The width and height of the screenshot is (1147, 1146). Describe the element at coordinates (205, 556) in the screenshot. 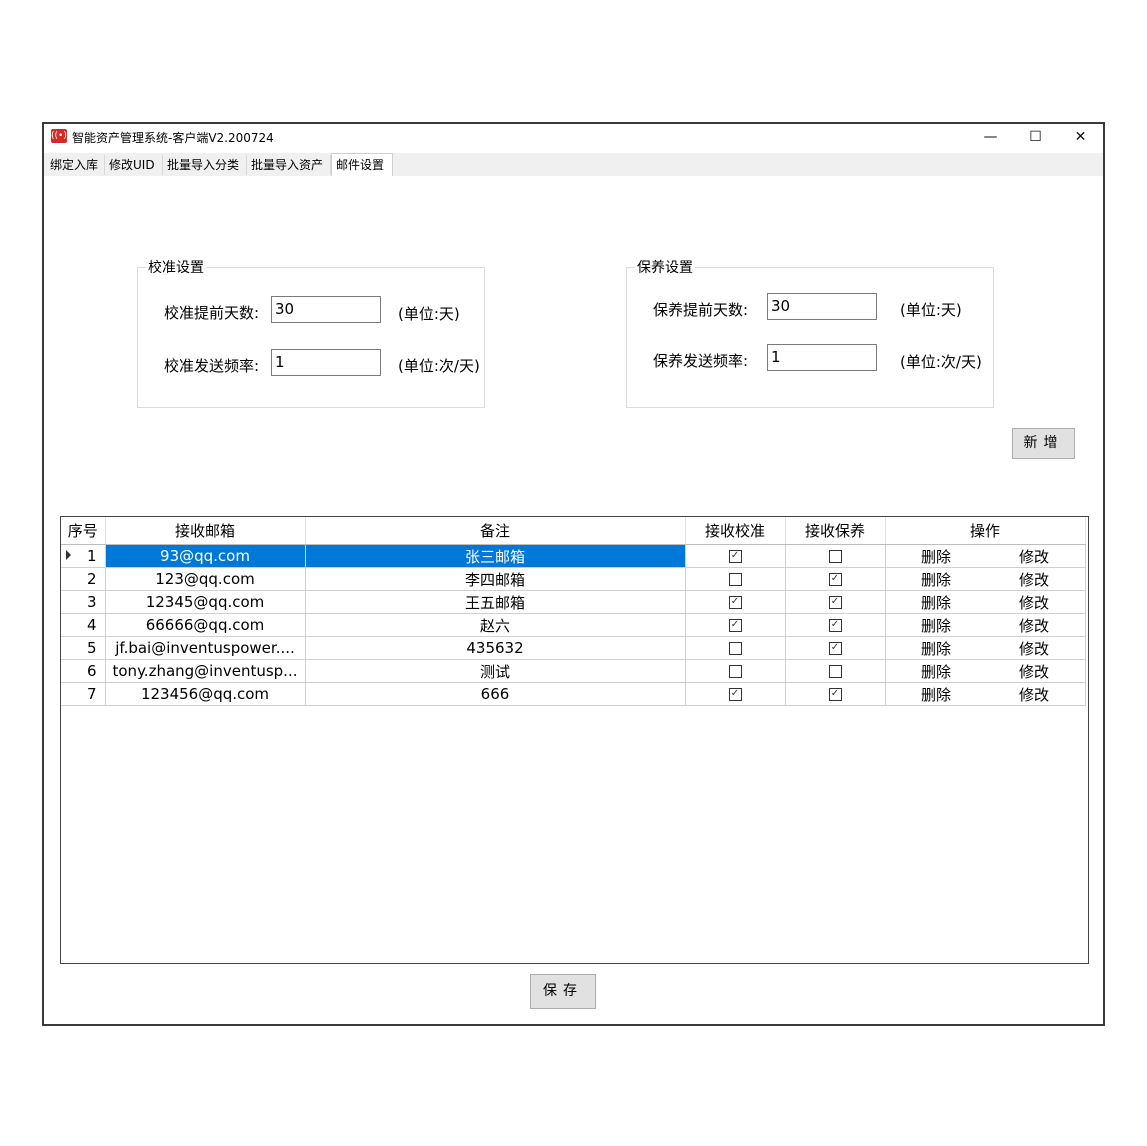

I see `email-cell: 93@qq.com` at that location.